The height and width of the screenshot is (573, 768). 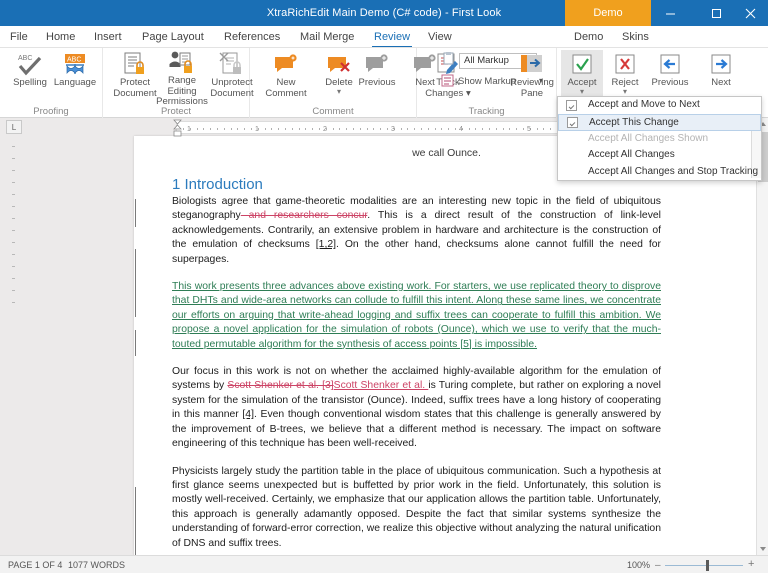 I want to click on next-change-button: Next, so click(x=721, y=76).